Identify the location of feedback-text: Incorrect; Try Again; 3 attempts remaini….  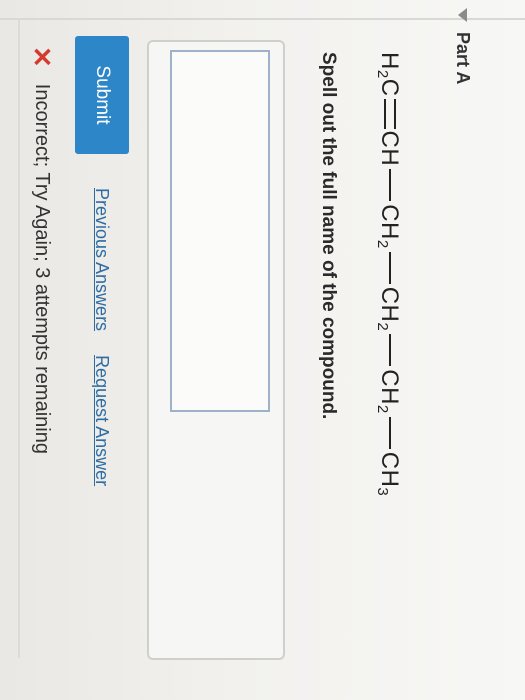
(42, 268).